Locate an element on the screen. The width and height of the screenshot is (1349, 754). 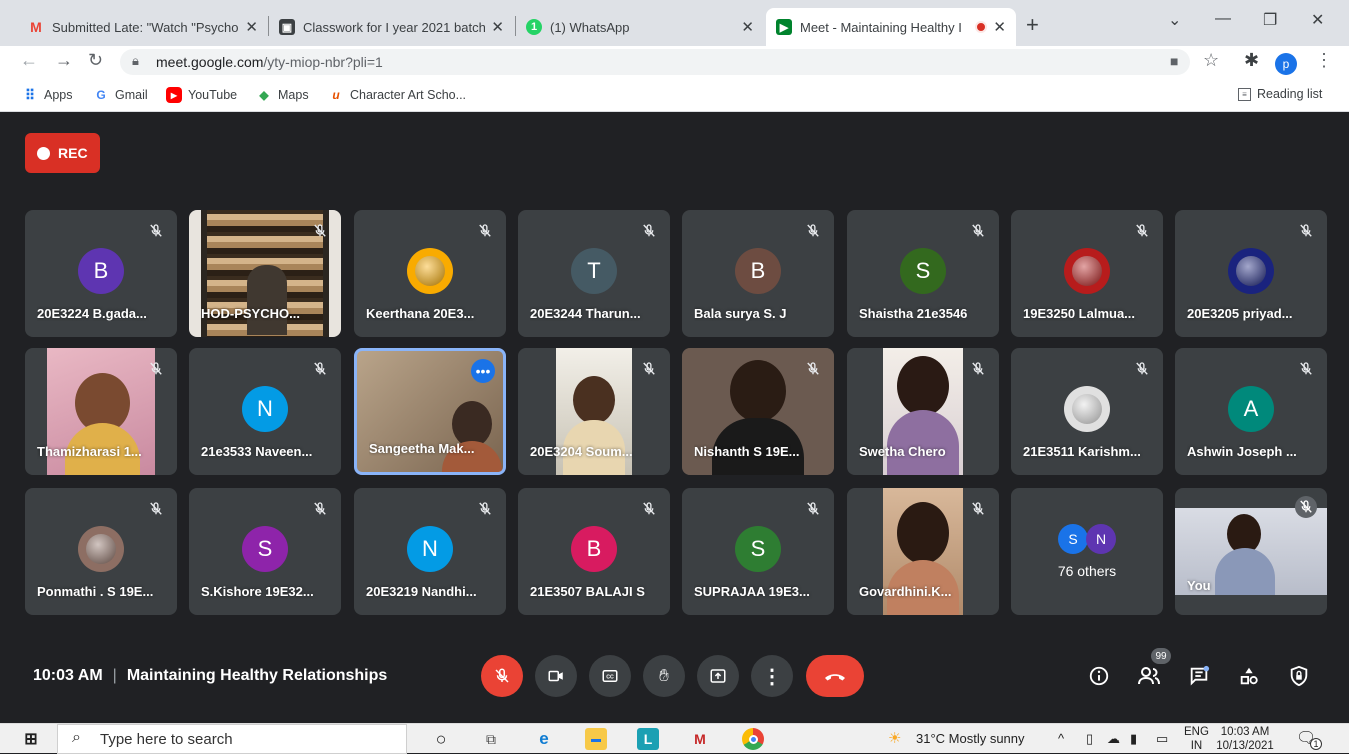
clock-time: 10:03 AM is located at coordinates (1245, 732).